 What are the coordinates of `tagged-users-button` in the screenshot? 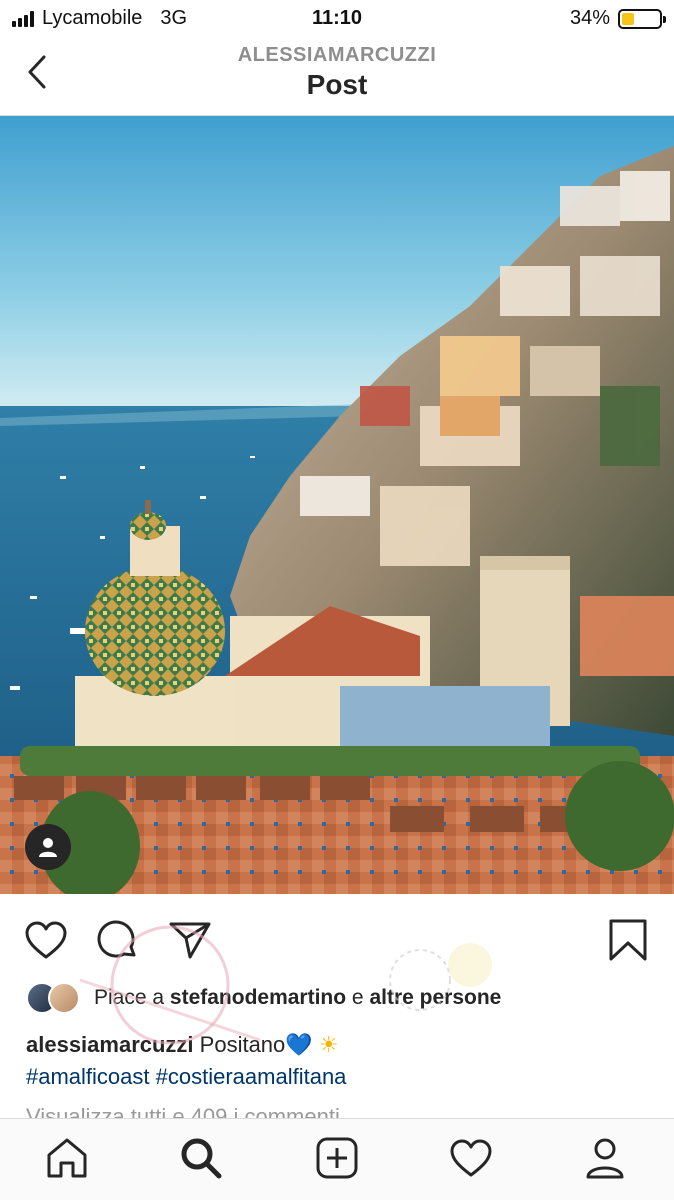 It's located at (48, 847).